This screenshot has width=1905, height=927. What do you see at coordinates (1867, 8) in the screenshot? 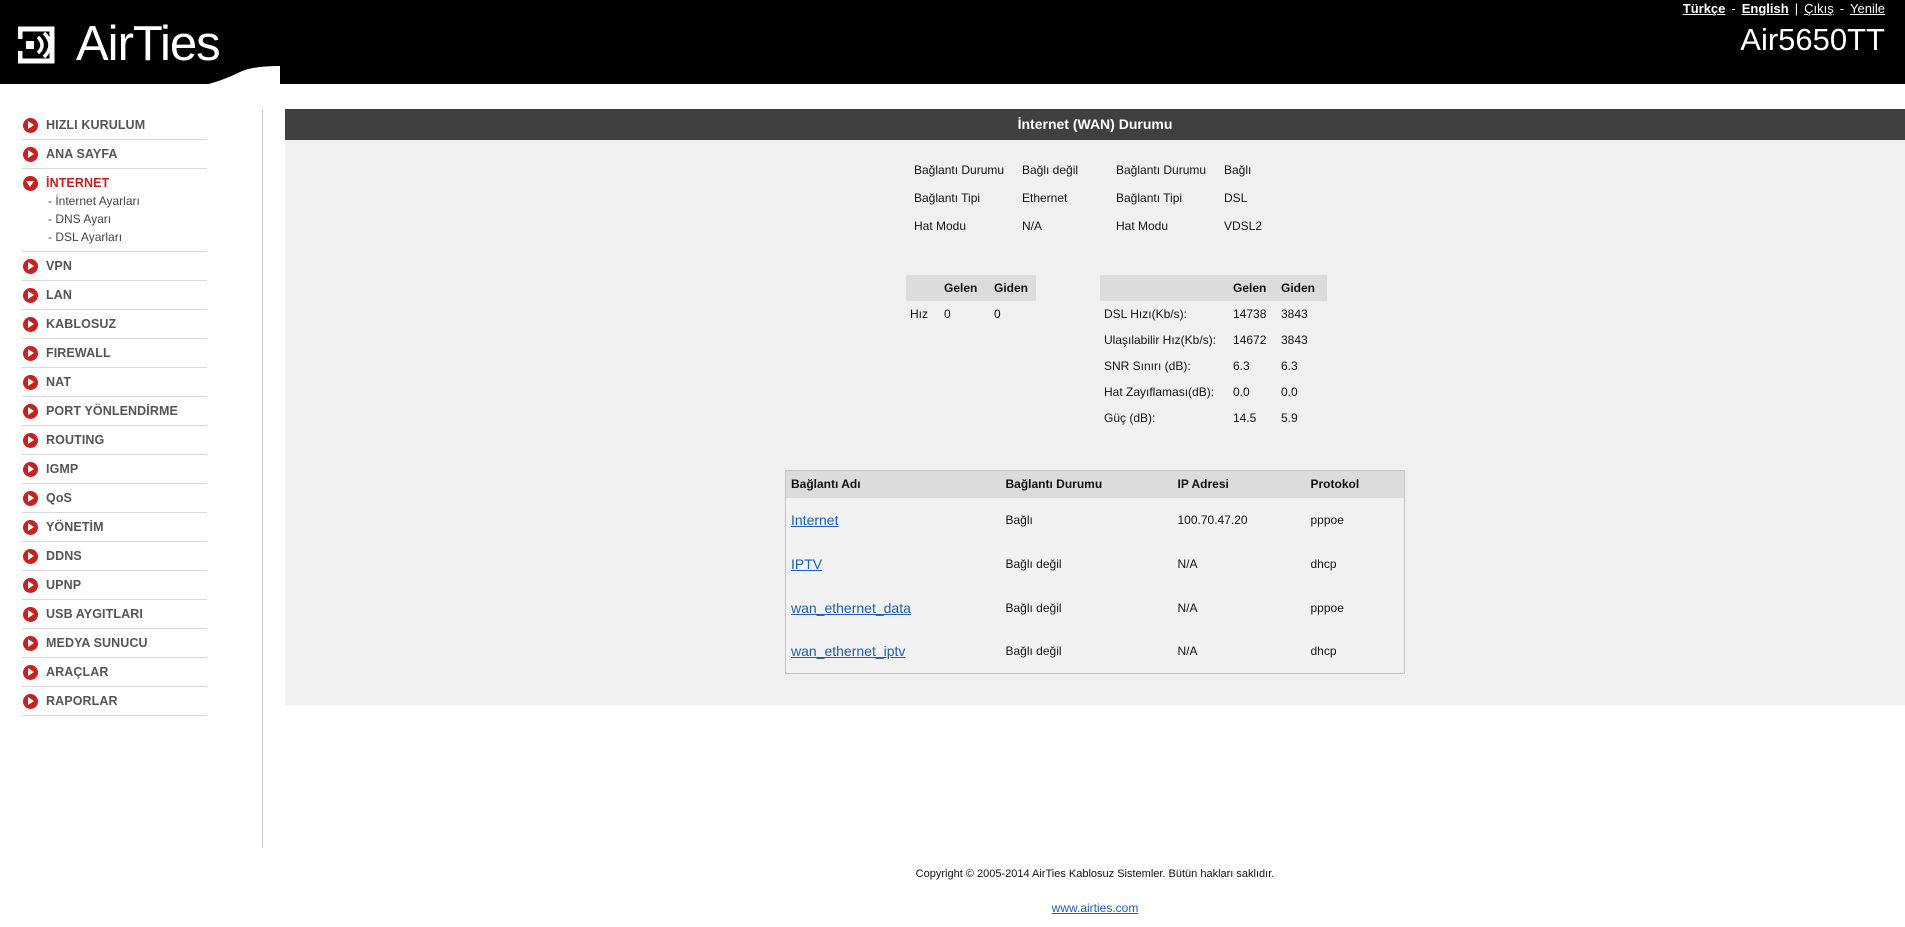
I see `refresh-link: Yenile` at bounding box center [1867, 8].